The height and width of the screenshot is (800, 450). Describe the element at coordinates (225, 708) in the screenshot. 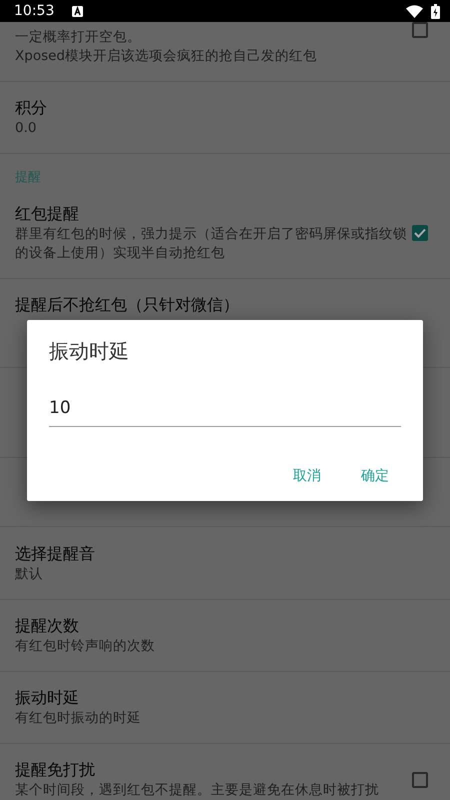

I see `settings-item: 振动时延 有红包时振动的时延` at that location.